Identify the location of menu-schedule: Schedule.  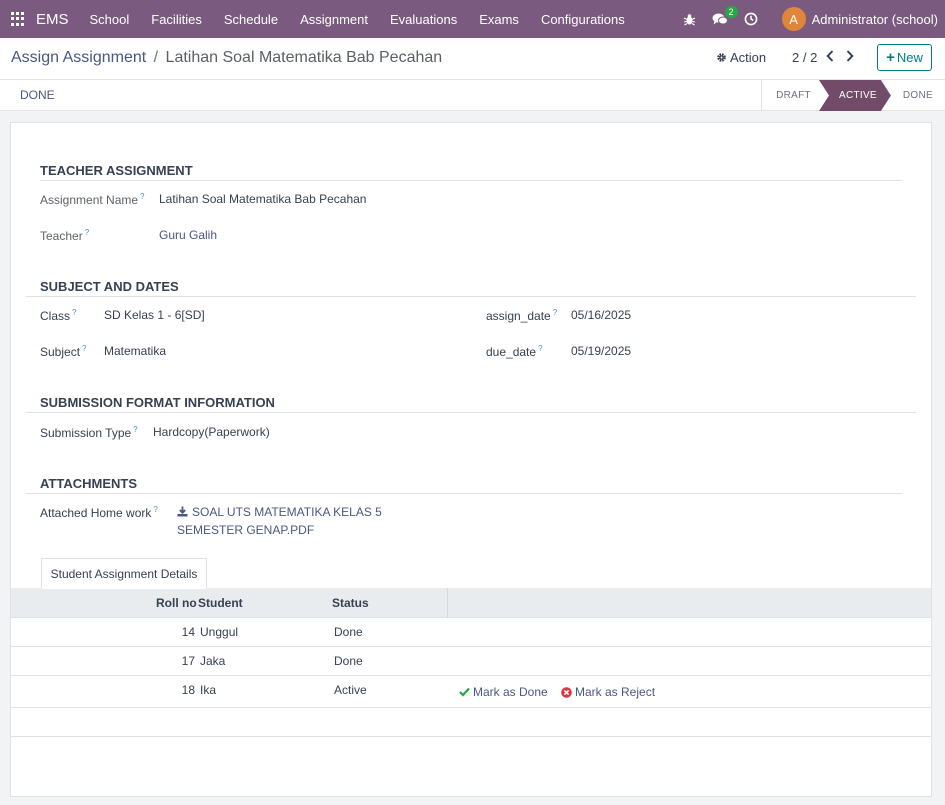
(251, 19).